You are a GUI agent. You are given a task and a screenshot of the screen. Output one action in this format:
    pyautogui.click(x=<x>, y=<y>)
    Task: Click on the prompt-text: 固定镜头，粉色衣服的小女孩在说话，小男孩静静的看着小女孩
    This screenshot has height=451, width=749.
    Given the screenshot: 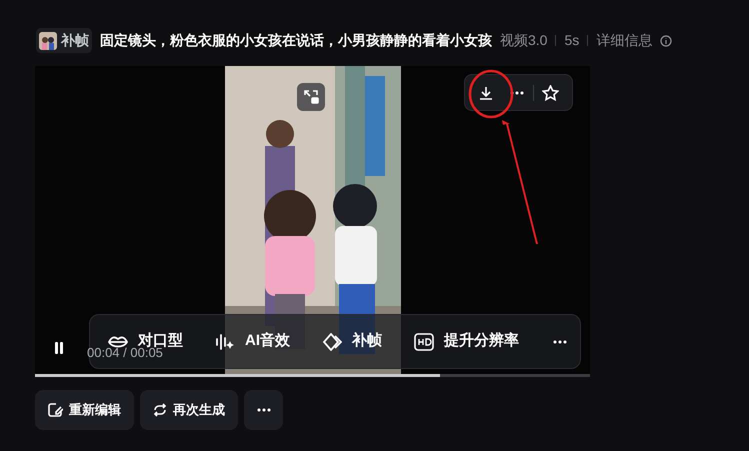 What is the action you would take?
    pyautogui.click(x=296, y=40)
    